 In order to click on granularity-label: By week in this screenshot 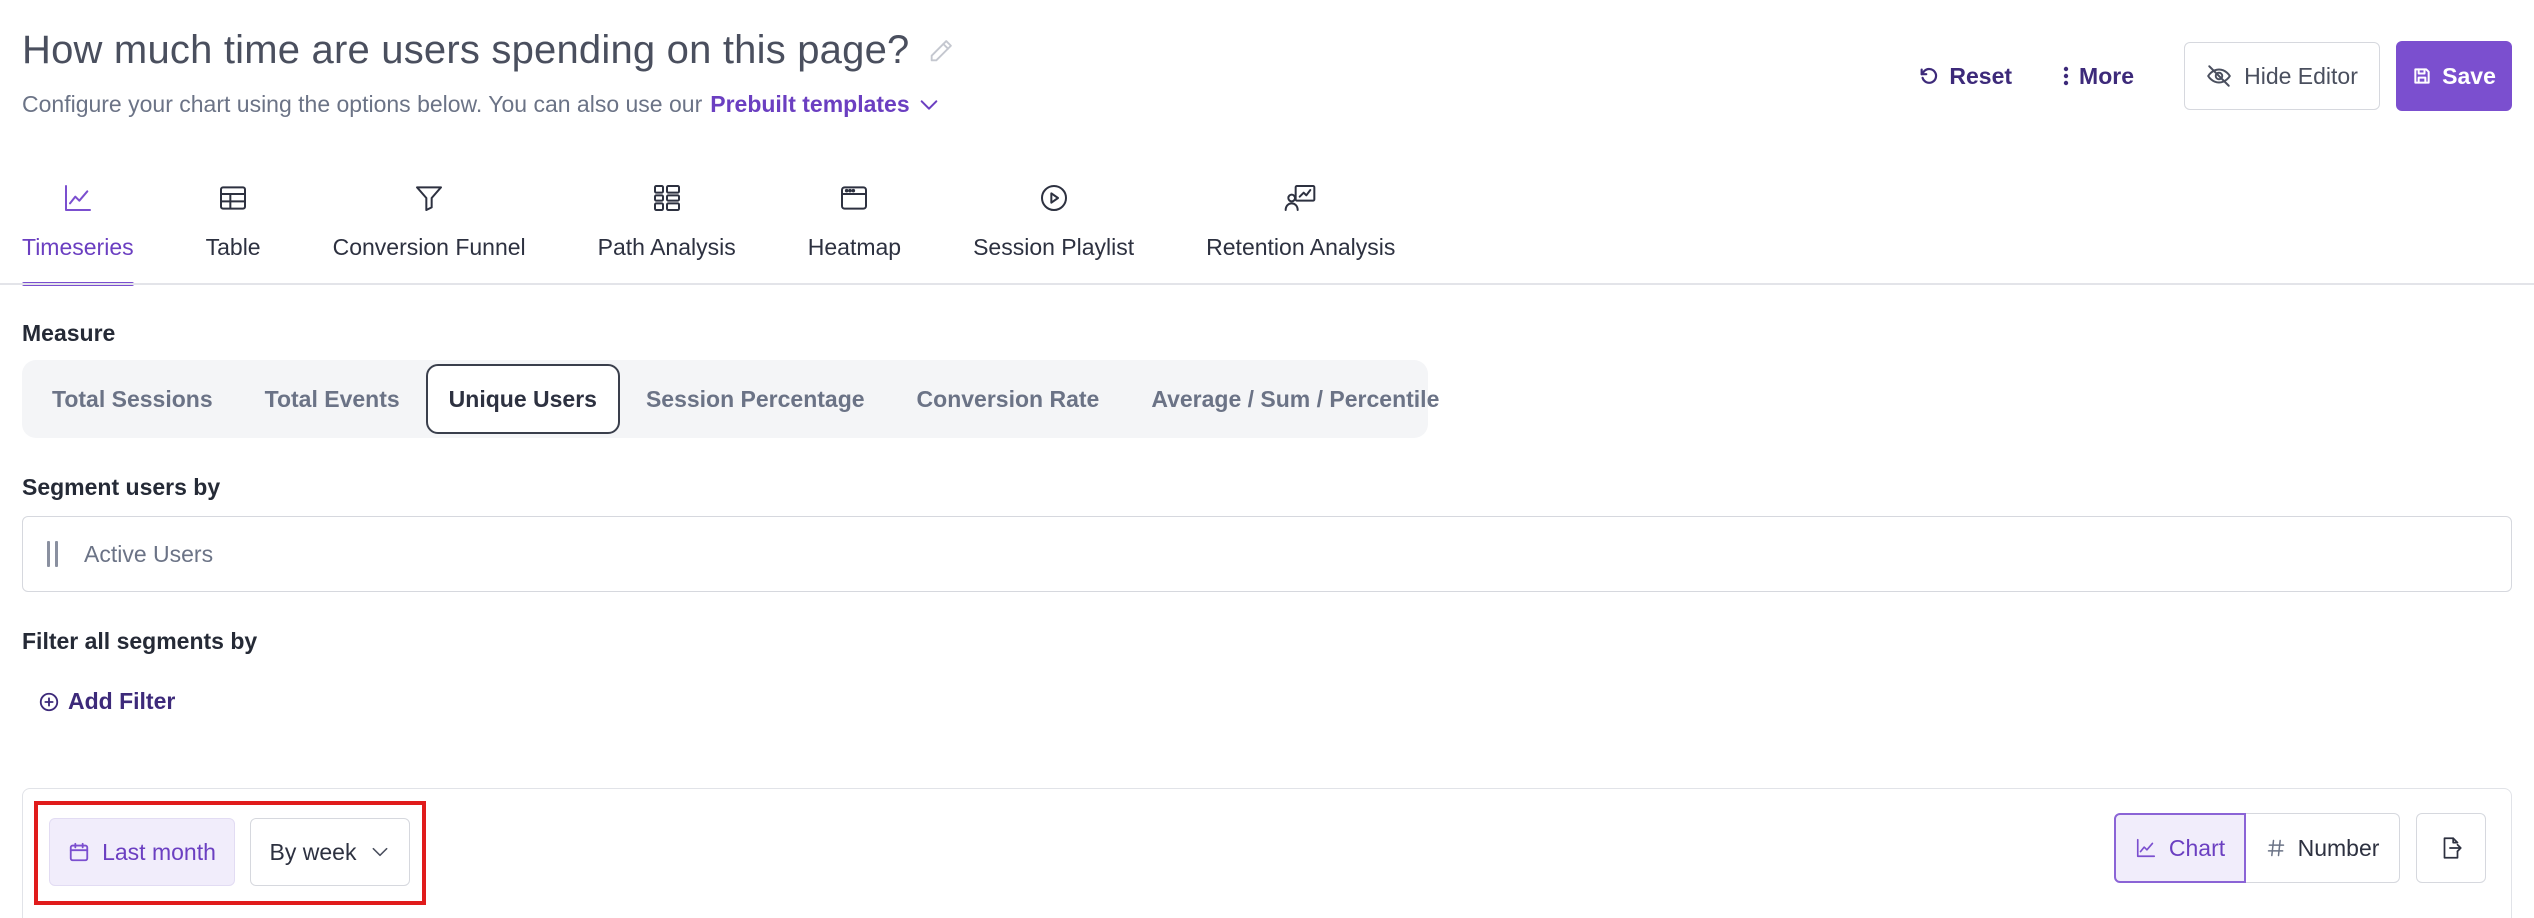, I will do `click(313, 851)`.